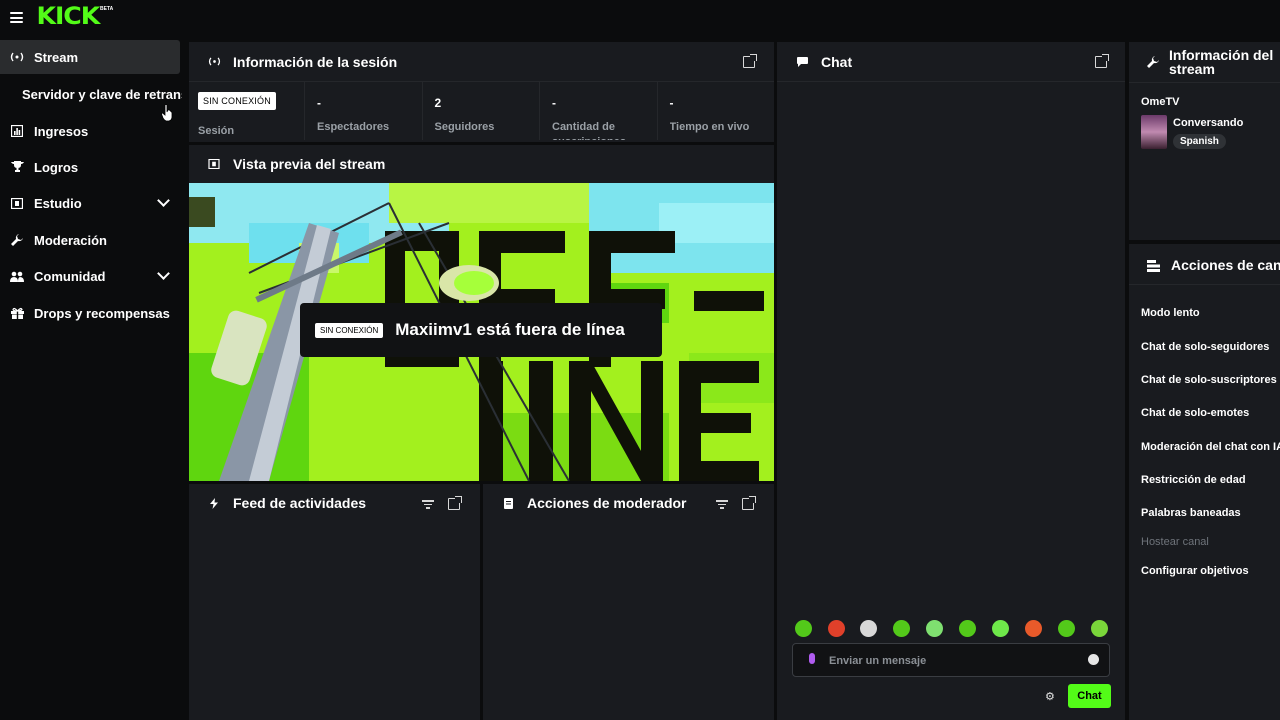  I want to click on action-set-goals: Configurar objetivos, so click(1195, 571).